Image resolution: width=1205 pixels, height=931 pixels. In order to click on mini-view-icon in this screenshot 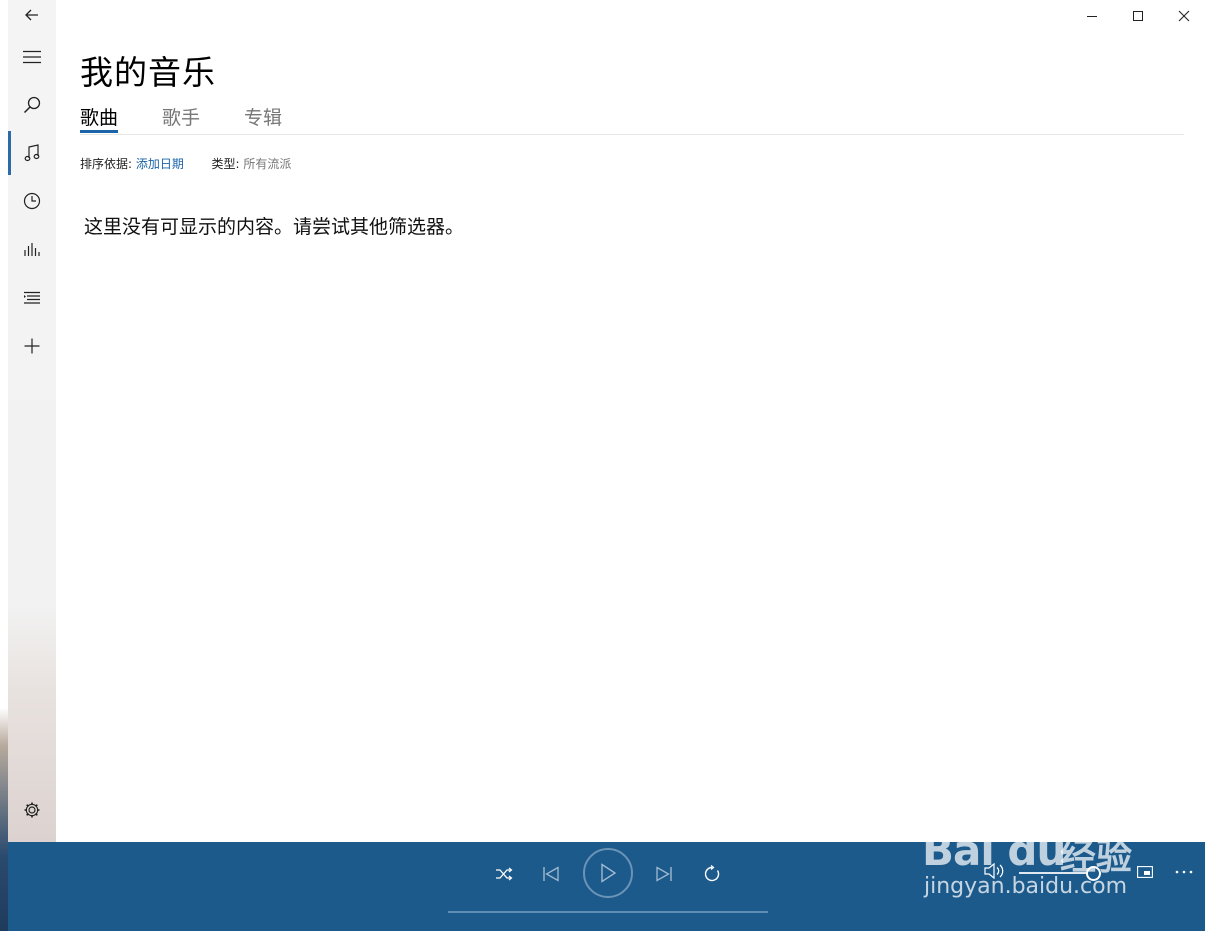, I will do `click(1145, 872)`.